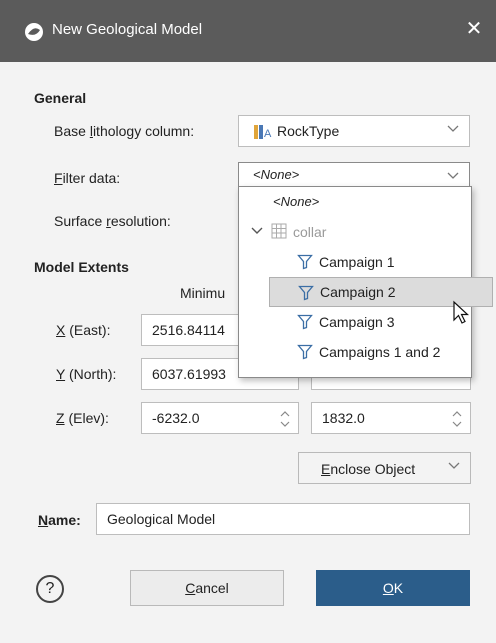 The height and width of the screenshot is (643, 496). Describe the element at coordinates (283, 519) in the screenshot. I see `name-input: Geological Model` at that location.